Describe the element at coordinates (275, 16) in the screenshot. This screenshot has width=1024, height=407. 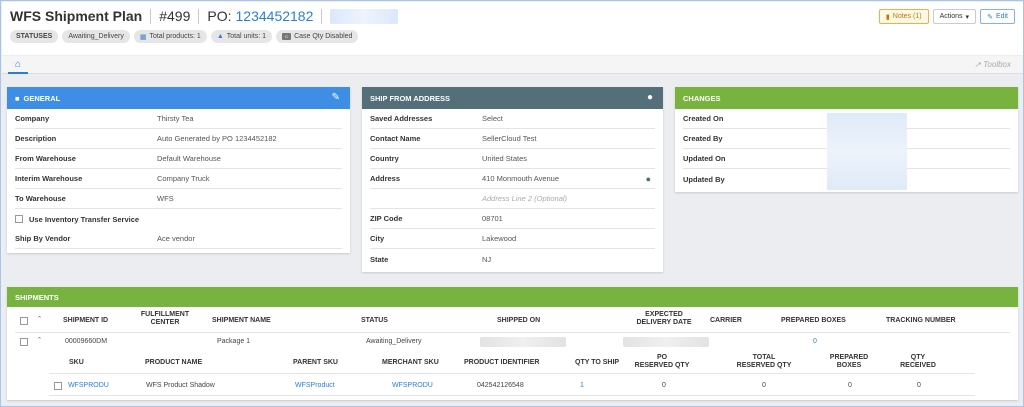
I see `po-link: 1234452182` at that location.